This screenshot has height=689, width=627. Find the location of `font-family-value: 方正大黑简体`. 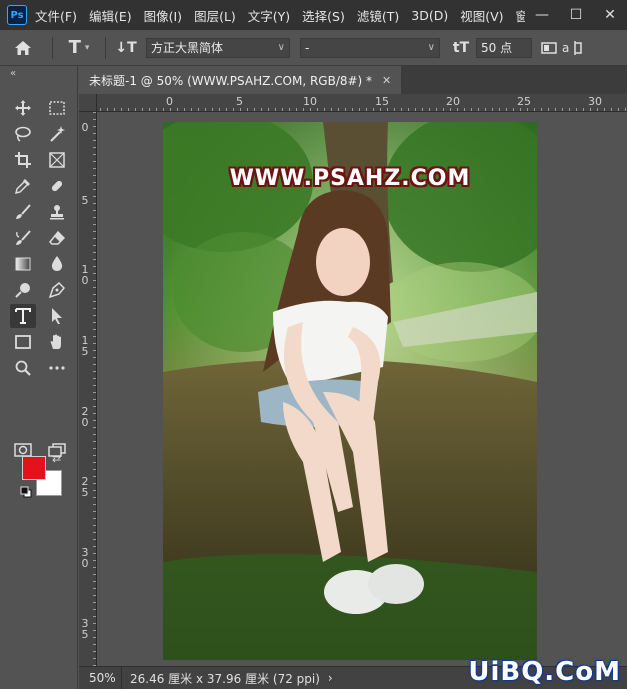

font-family-value: 方正大黑简体 is located at coordinates (187, 48).